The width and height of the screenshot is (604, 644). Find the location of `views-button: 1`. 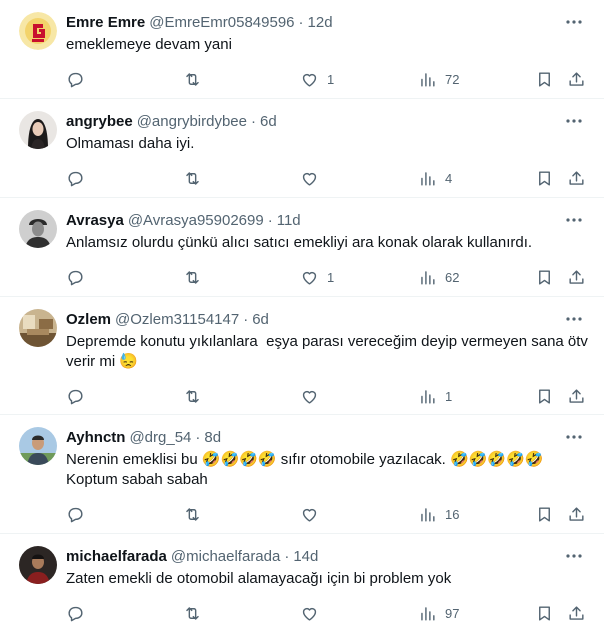

views-button: 1 is located at coordinates (435, 396).